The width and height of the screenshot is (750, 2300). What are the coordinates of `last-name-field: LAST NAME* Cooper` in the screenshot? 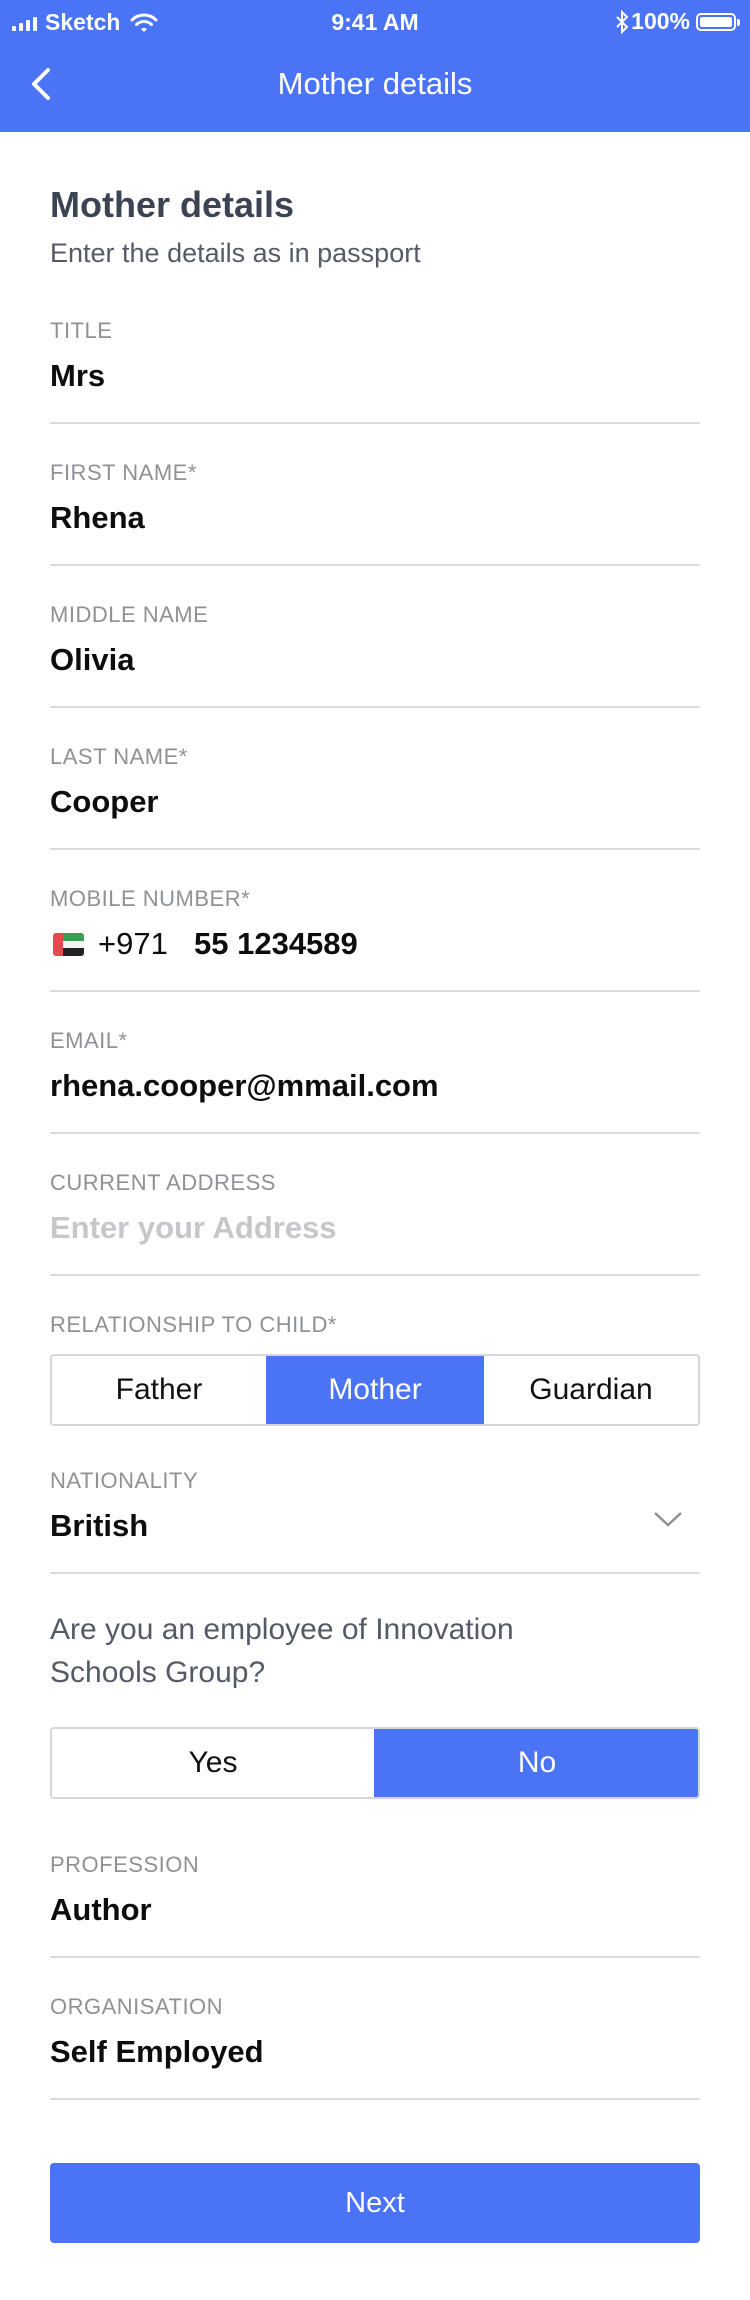 It's located at (375, 815).